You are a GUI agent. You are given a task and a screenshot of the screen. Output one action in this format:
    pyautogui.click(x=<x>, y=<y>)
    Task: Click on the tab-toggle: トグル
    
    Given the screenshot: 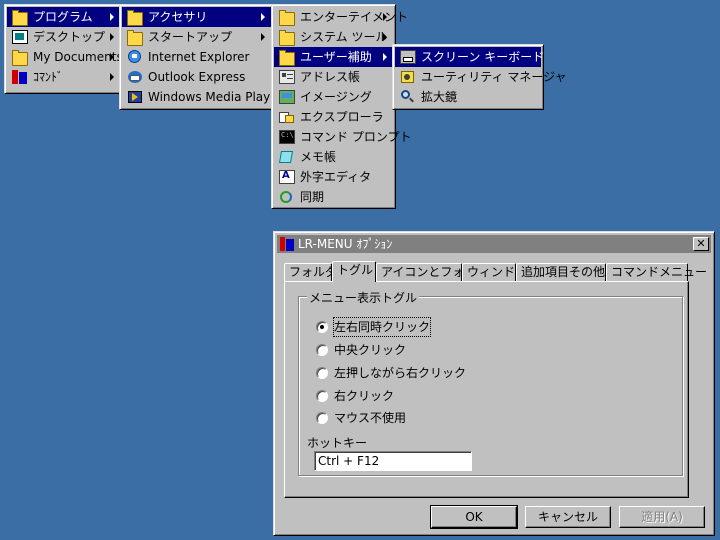 What is the action you would take?
    pyautogui.click(x=354, y=271)
    